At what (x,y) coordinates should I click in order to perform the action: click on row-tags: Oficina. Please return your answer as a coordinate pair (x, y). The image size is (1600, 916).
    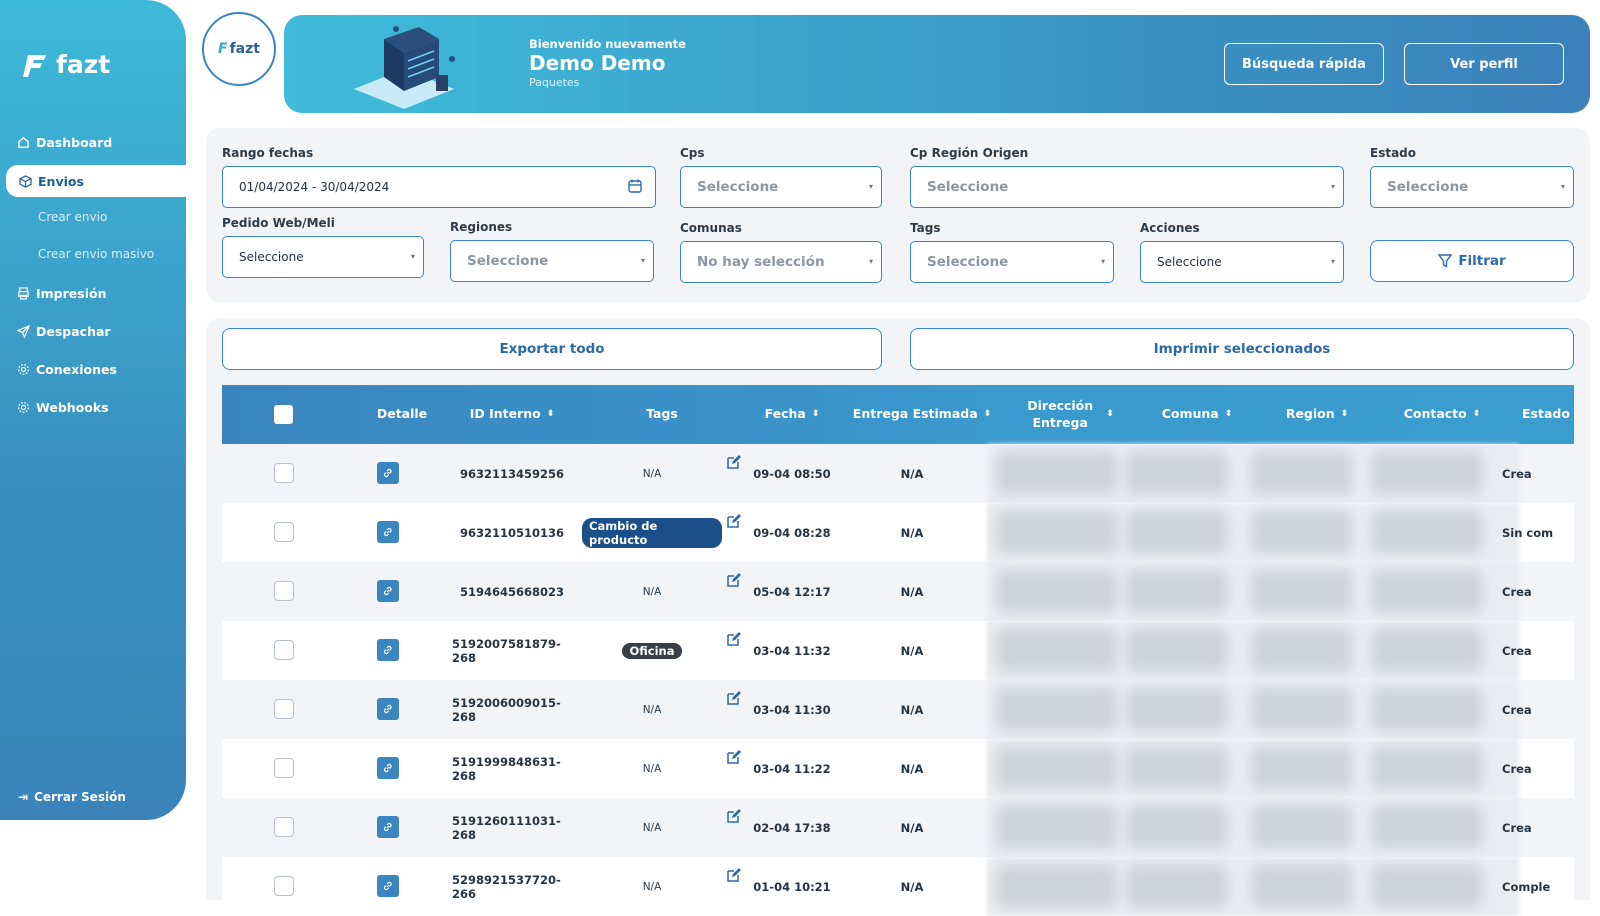
    Looking at the image, I should click on (652, 650).